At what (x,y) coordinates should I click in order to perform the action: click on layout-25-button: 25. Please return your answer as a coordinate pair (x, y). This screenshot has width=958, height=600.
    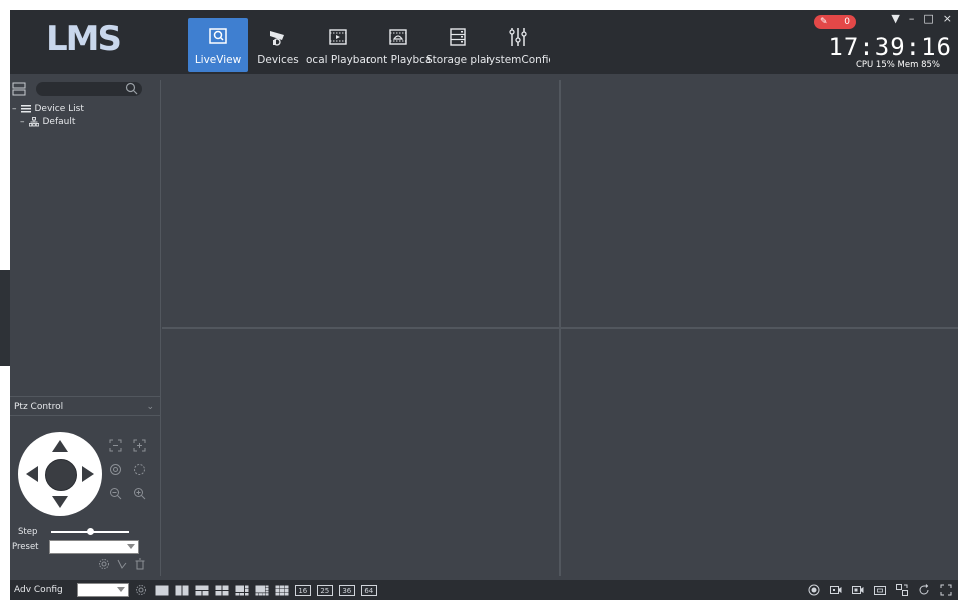
    Looking at the image, I should click on (324, 590).